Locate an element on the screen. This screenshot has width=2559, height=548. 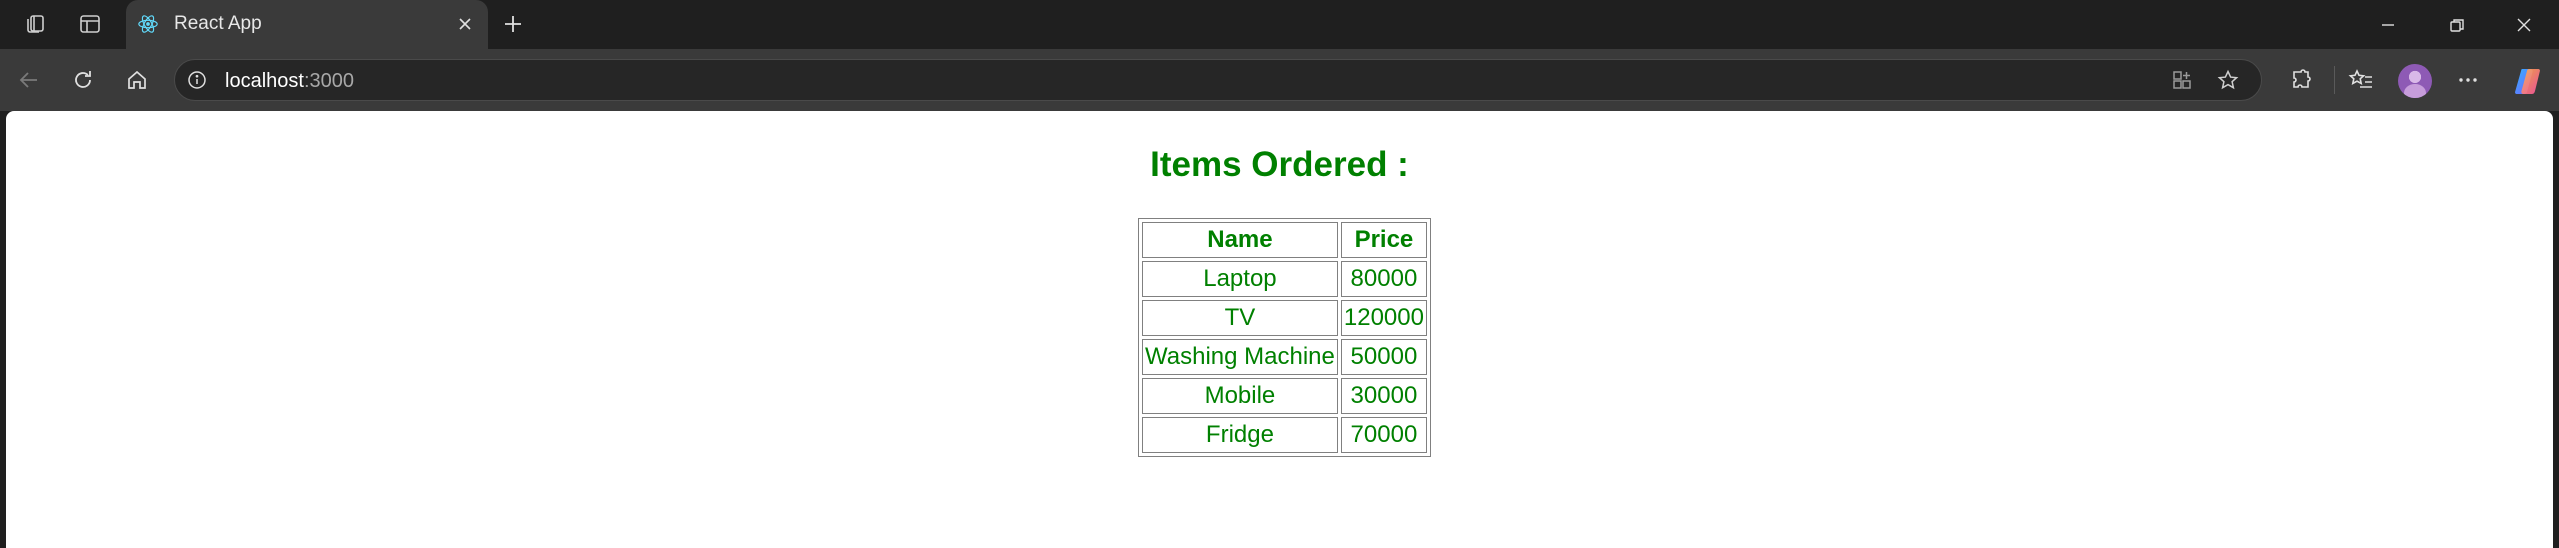
table-header-row: Name Price is located at coordinates (1284, 240).